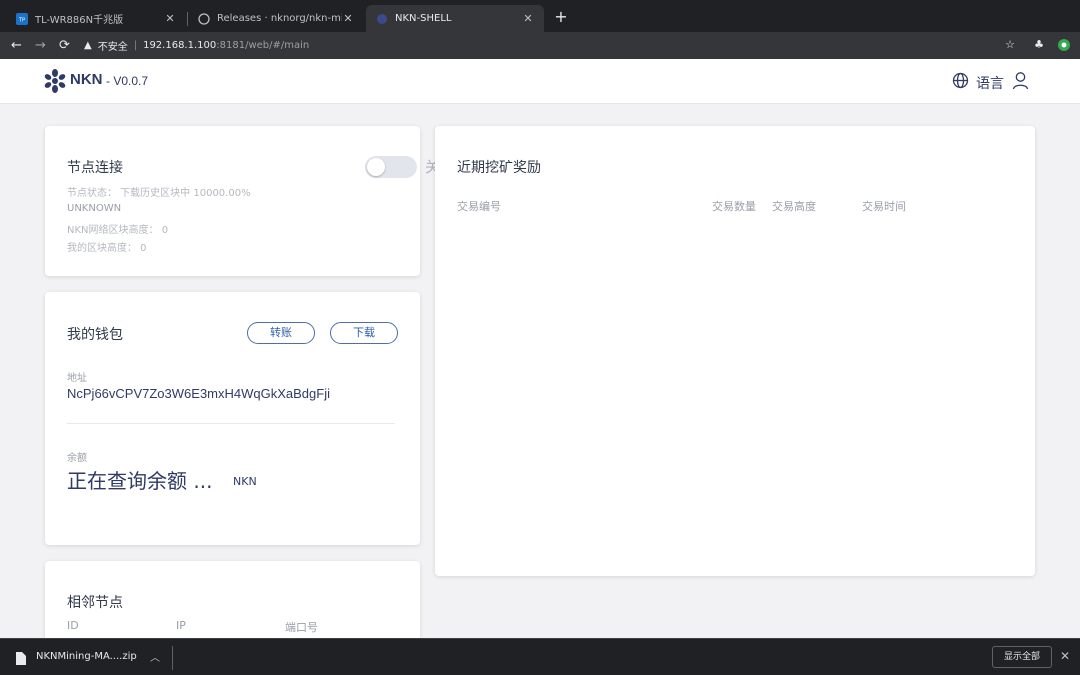 This screenshot has height=675, width=1080. I want to click on download-filename: NKNMining-MA....zip, so click(86, 656).